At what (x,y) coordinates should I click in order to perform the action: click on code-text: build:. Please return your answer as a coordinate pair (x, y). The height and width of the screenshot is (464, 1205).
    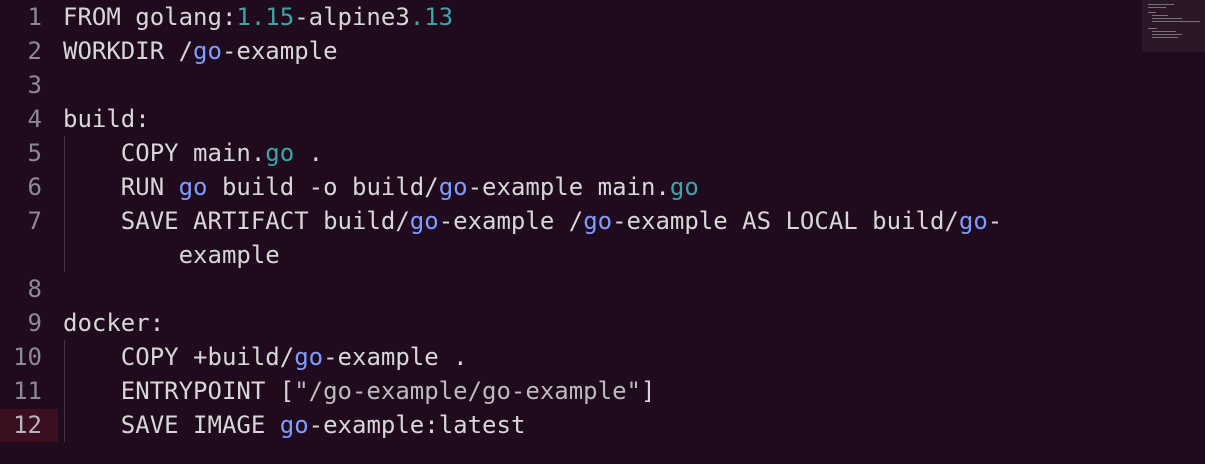
    Looking at the image, I should click on (106, 119).